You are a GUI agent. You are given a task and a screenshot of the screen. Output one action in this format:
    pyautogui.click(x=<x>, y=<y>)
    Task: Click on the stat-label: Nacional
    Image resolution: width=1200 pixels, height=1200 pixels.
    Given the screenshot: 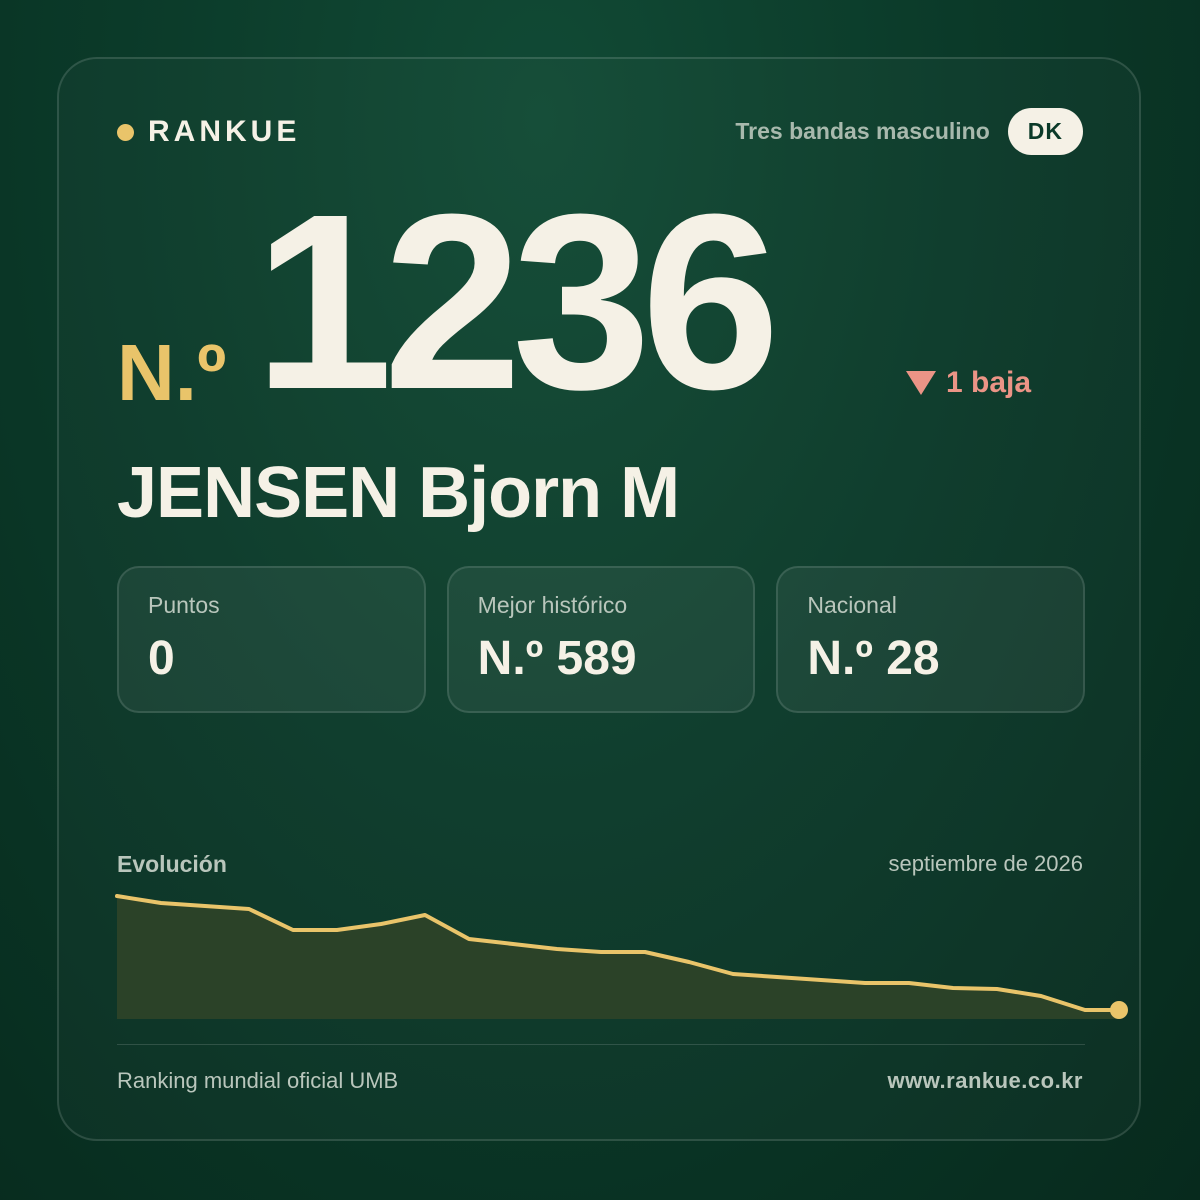 What is the action you would take?
    pyautogui.click(x=852, y=605)
    